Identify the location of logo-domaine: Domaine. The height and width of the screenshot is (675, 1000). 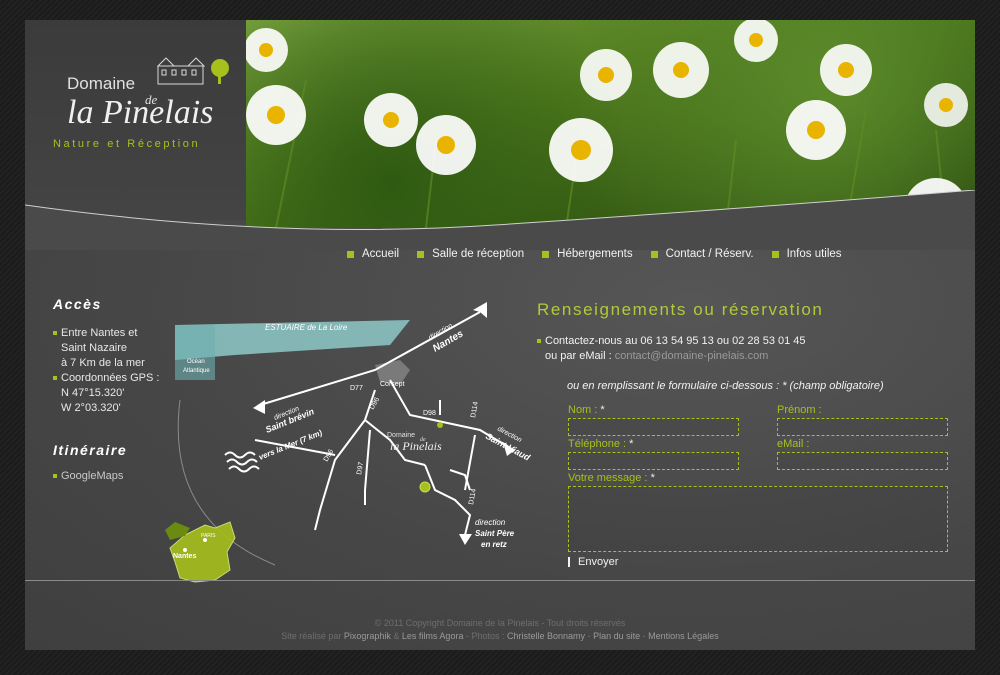
(101, 83).